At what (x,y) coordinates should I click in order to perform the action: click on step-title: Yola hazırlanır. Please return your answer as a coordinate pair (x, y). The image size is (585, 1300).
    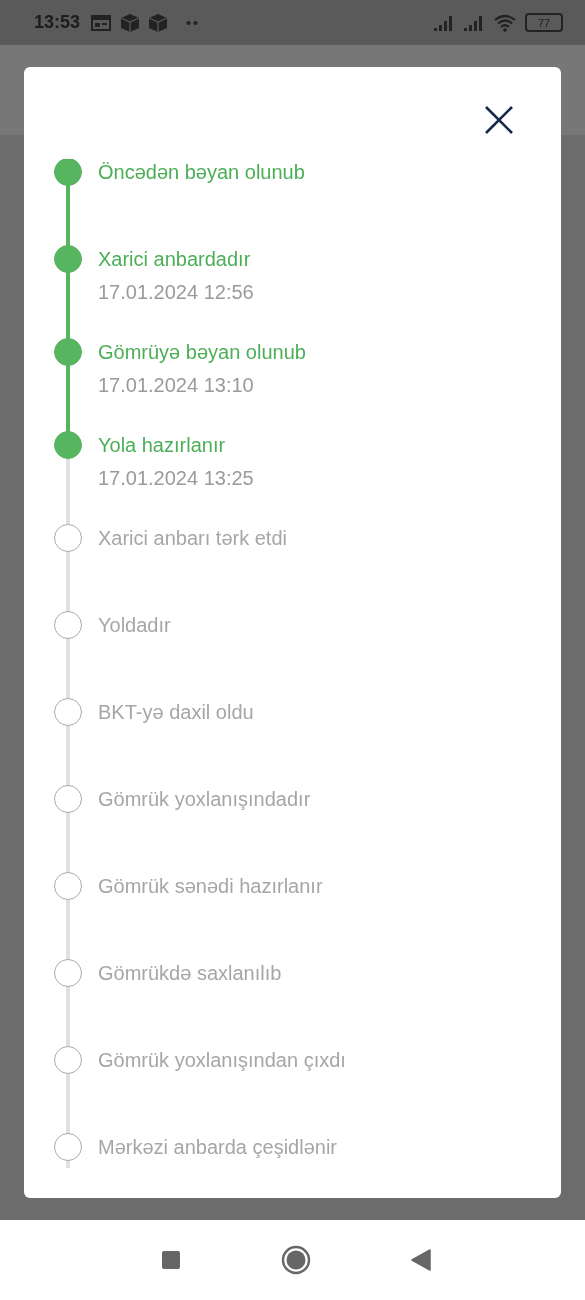
    Looking at the image, I should click on (162, 445).